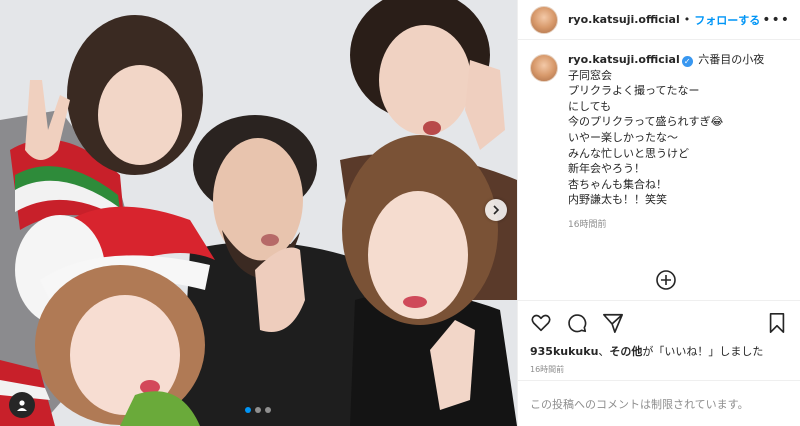 This screenshot has height=426, width=800. What do you see at coordinates (577, 323) in the screenshot?
I see `comment-icon` at bounding box center [577, 323].